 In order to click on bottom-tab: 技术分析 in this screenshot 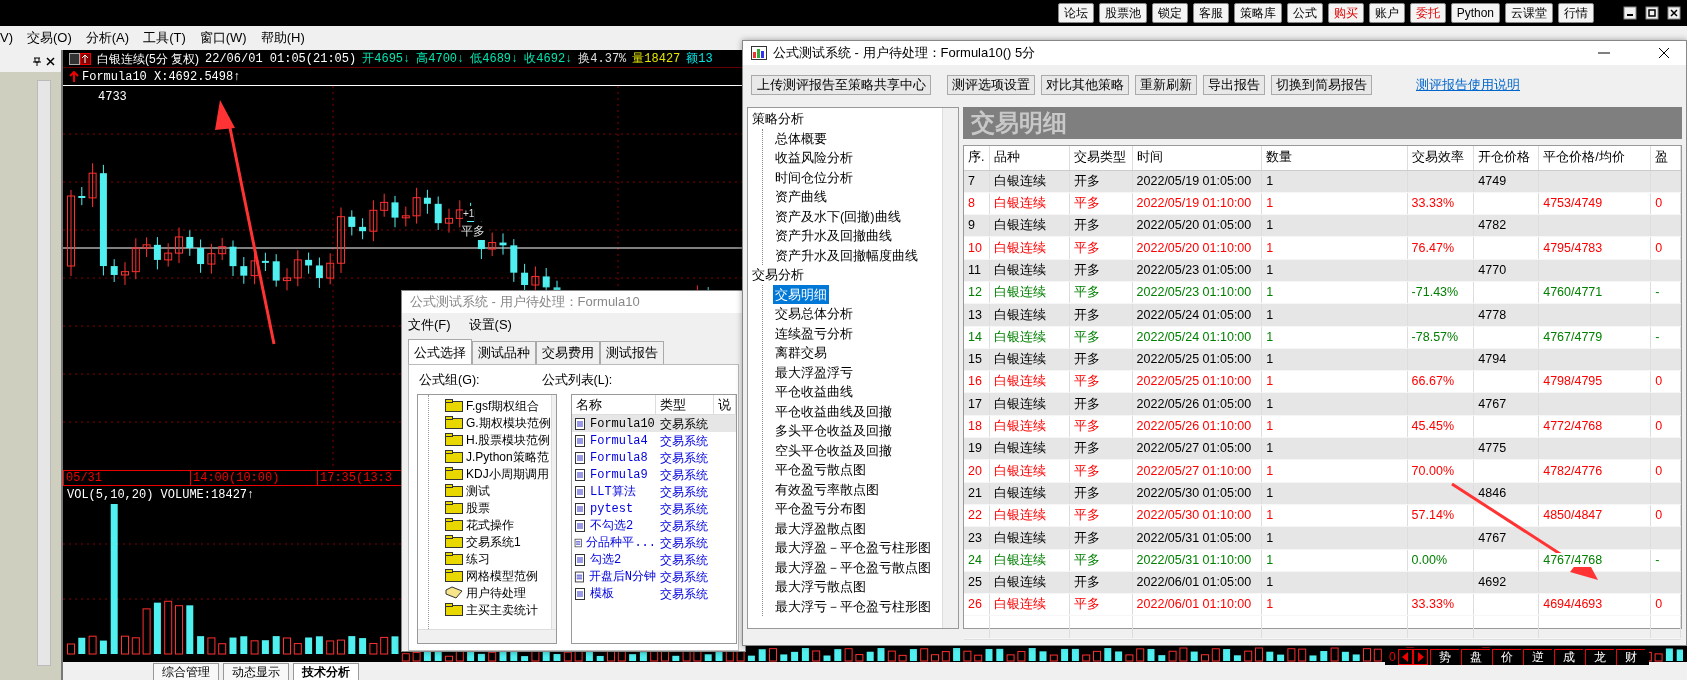, I will do `click(326, 671)`.